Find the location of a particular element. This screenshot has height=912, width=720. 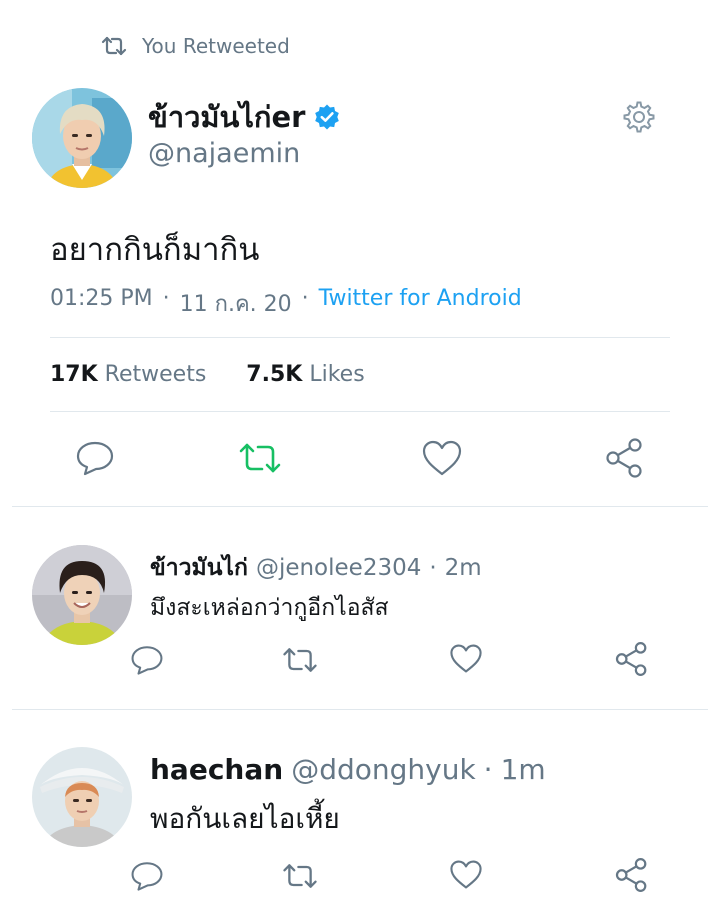

likes-count: 7.5K is located at coordinates (274, 374).